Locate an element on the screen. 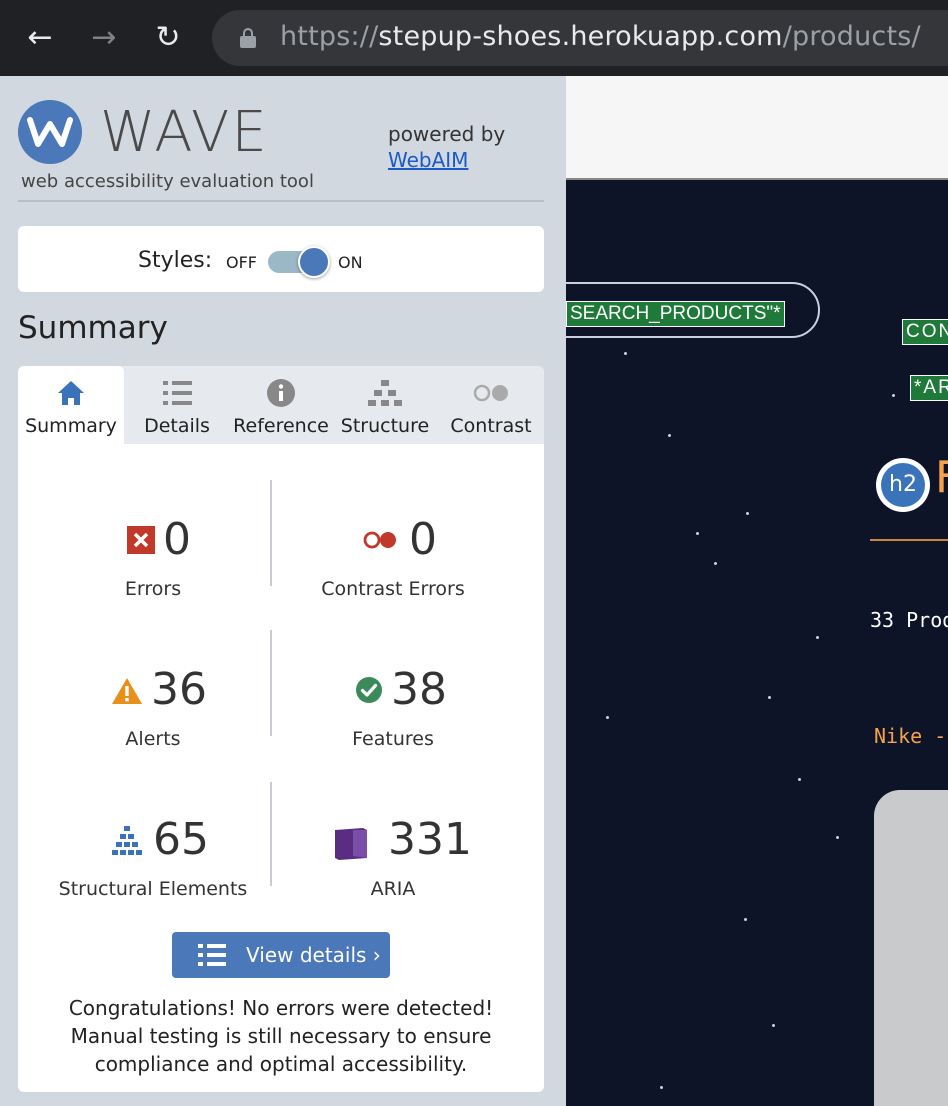 This screenshot has height=1106, width=948. h2-badge-label: h2 is located at coordinates (903, 485).